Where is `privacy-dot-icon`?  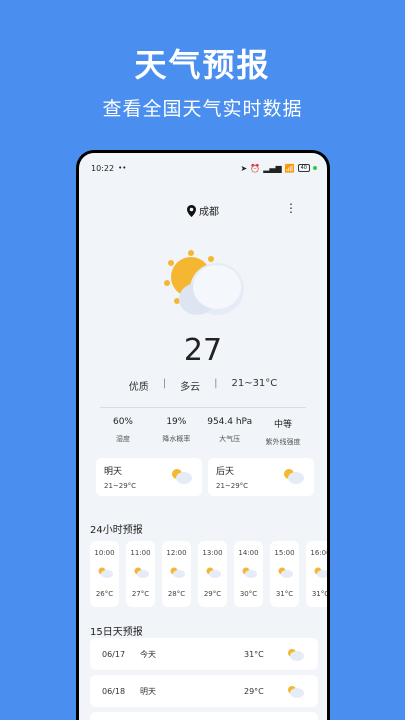
privacy-dot-icon is located at coordinates (315, 168).